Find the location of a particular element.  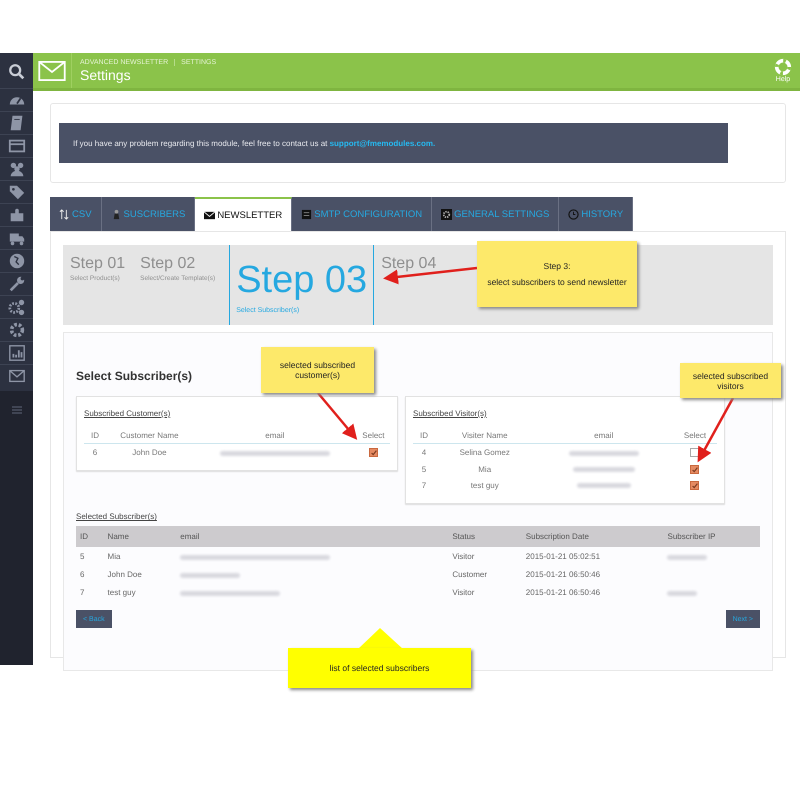

section-heading: Select Subscriber(s) is located at coordinates (134, 376).